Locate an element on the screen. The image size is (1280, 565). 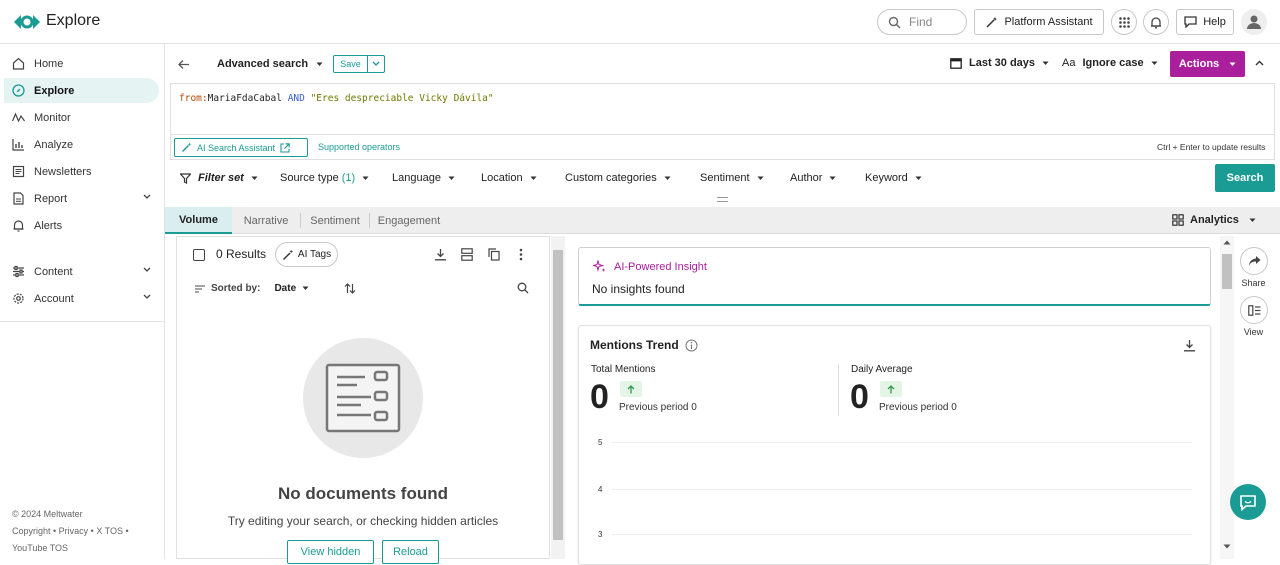
footer-links: Copyright • Privacy • X TOS • is located at coordinates (70, 531).